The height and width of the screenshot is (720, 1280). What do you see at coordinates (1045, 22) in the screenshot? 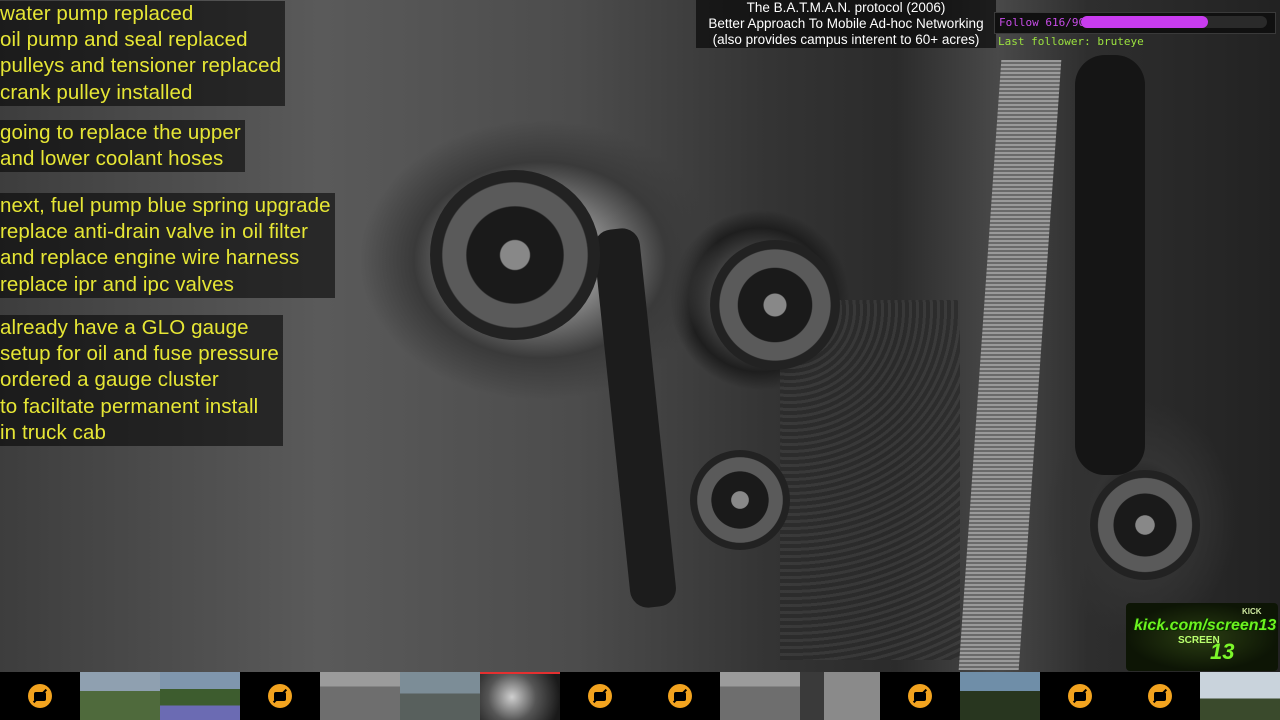
I see `follow-goal-label: Follow 616/900` at bounding box center [1045, 22].